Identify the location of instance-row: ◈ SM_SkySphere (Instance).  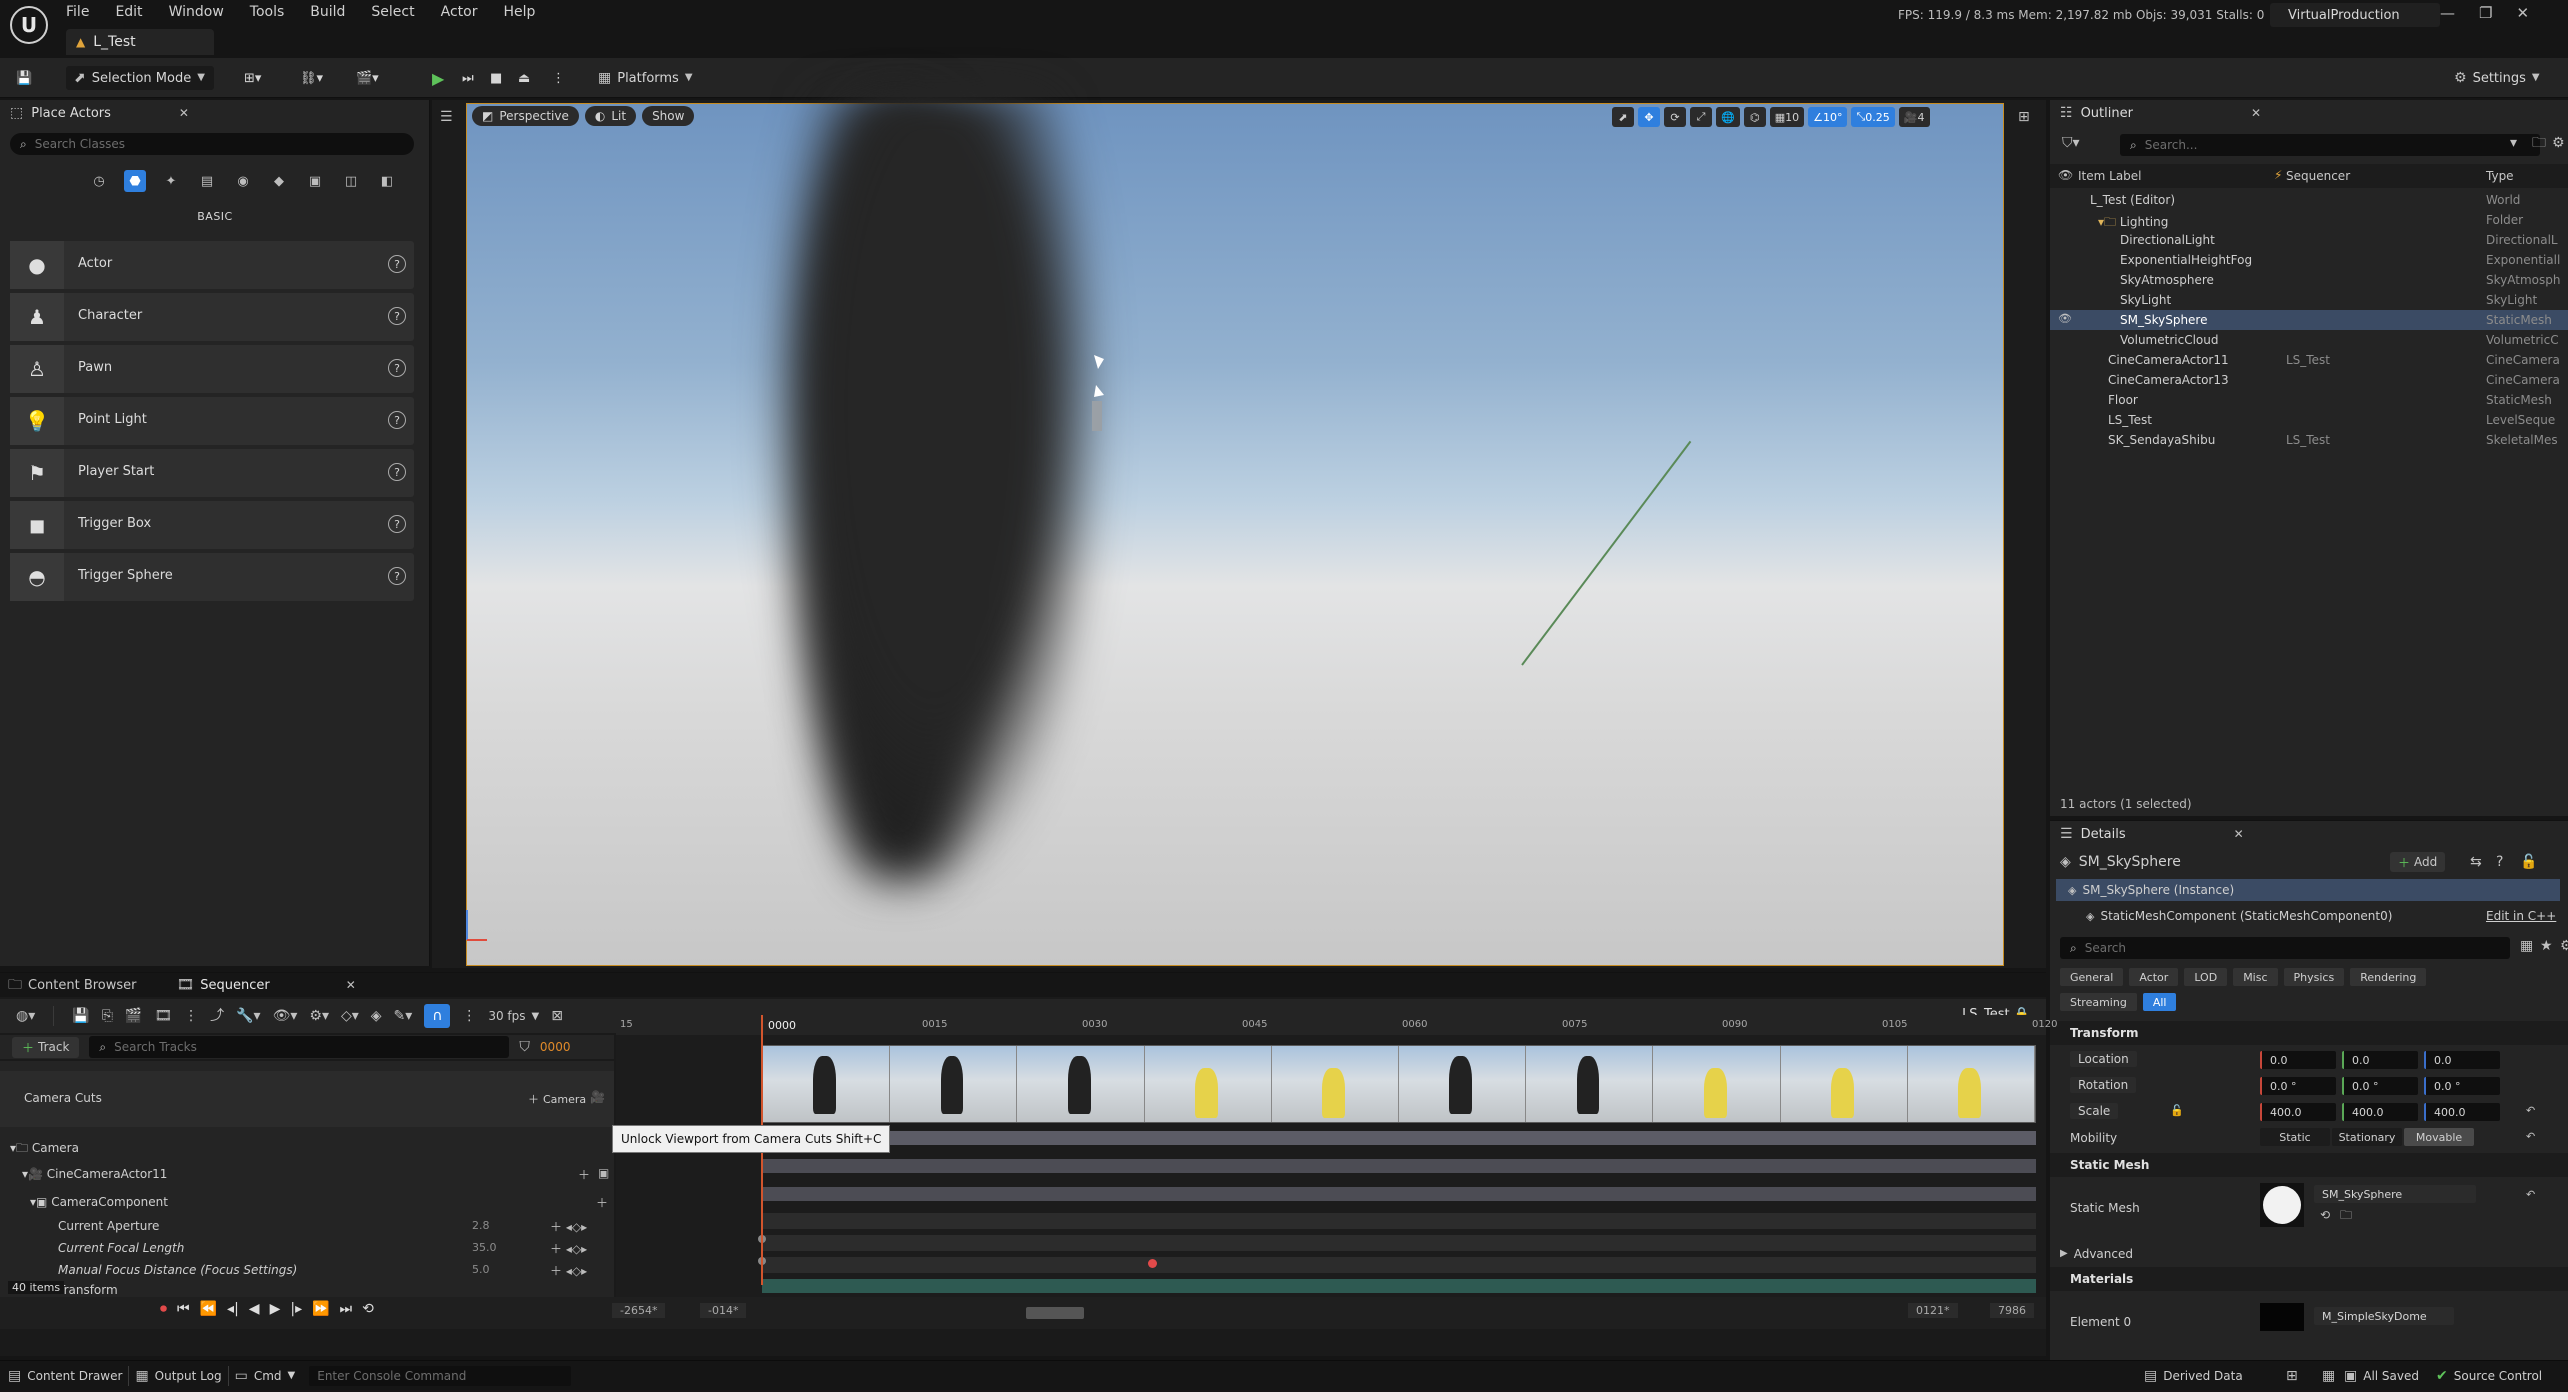
(2308, 890).